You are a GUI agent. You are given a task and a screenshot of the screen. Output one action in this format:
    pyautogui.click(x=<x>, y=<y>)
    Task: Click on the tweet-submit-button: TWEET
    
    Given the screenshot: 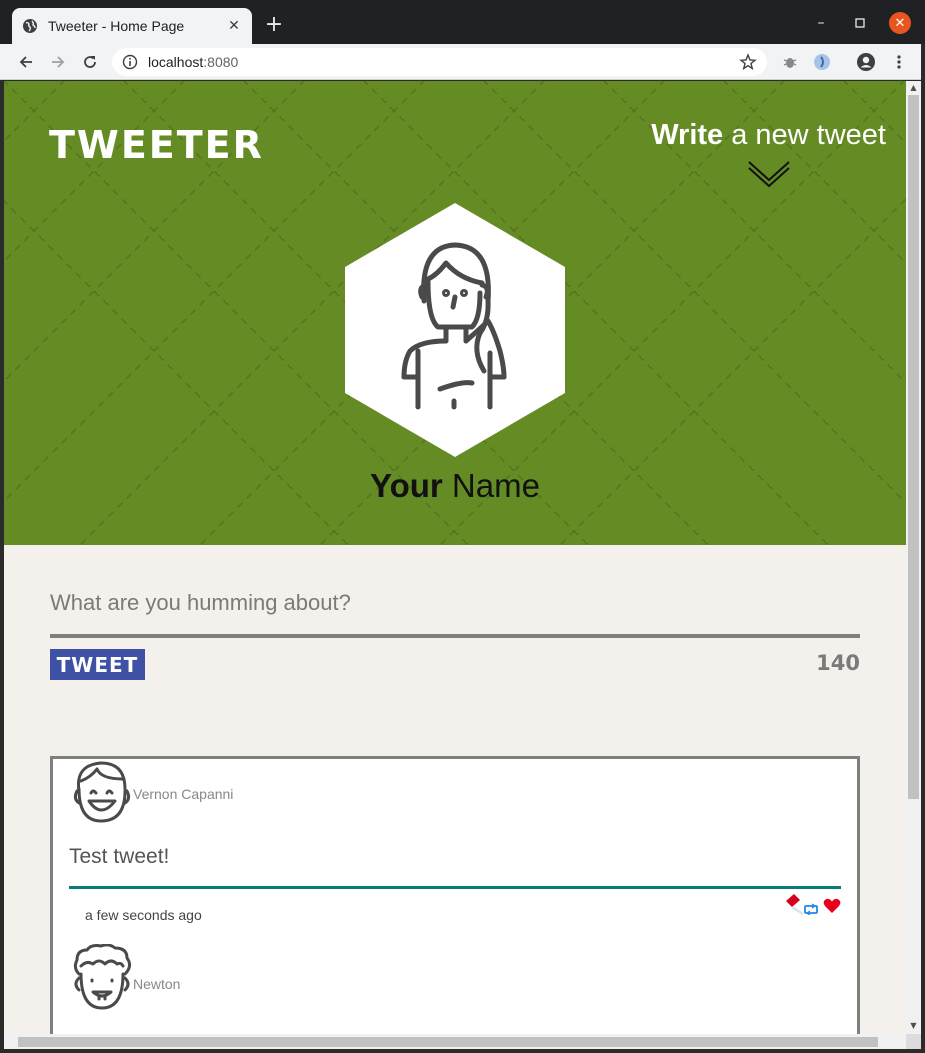 What is the action you would take?
    pyautogui.click(x=97, y=664)
    